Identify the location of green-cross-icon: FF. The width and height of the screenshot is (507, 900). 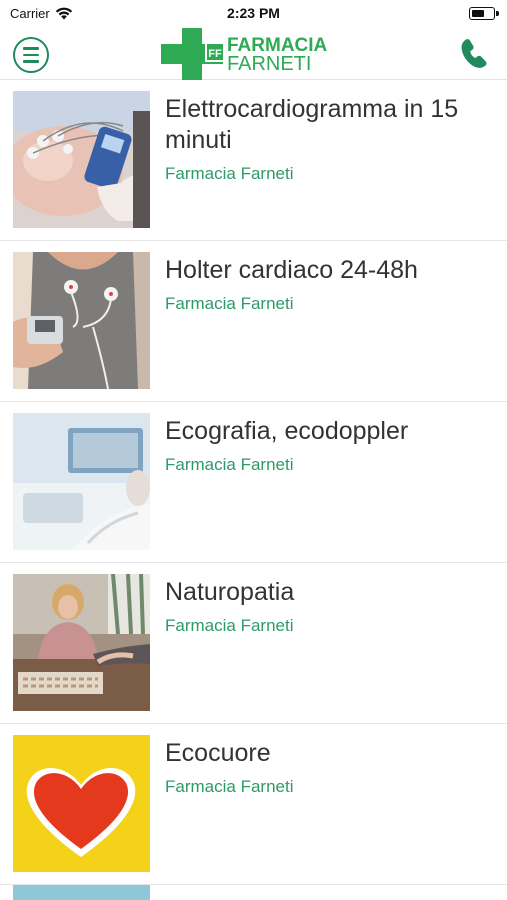
(193, 54).